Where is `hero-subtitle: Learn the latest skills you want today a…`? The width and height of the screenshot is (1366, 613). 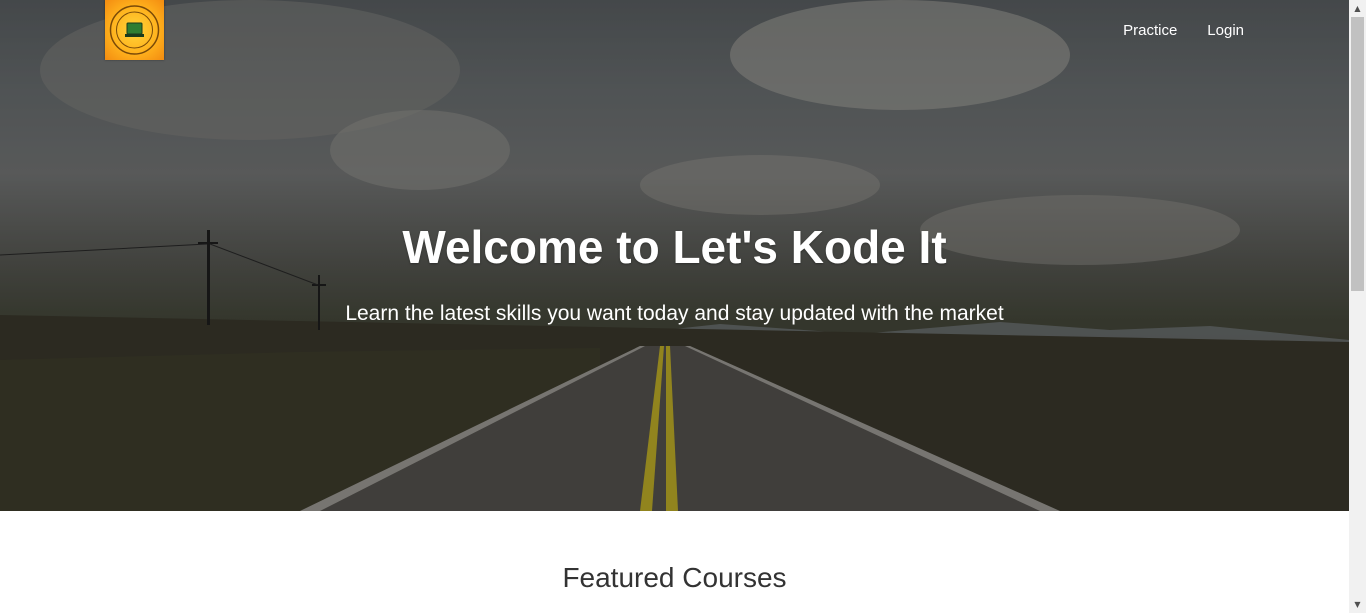 hero-subtitle: Learn the latest skills you want today a… is located at coordinates (674, 313).